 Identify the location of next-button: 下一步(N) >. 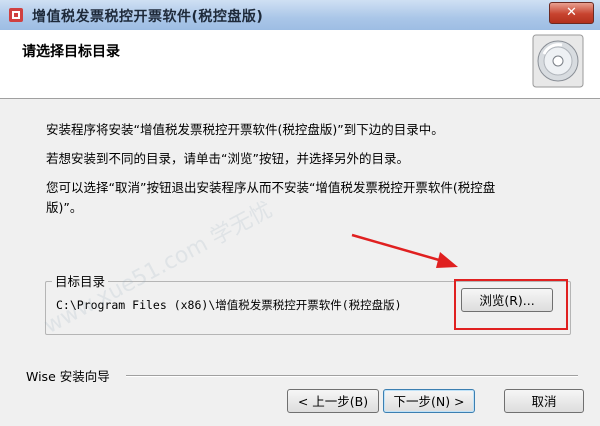
(429, 401).